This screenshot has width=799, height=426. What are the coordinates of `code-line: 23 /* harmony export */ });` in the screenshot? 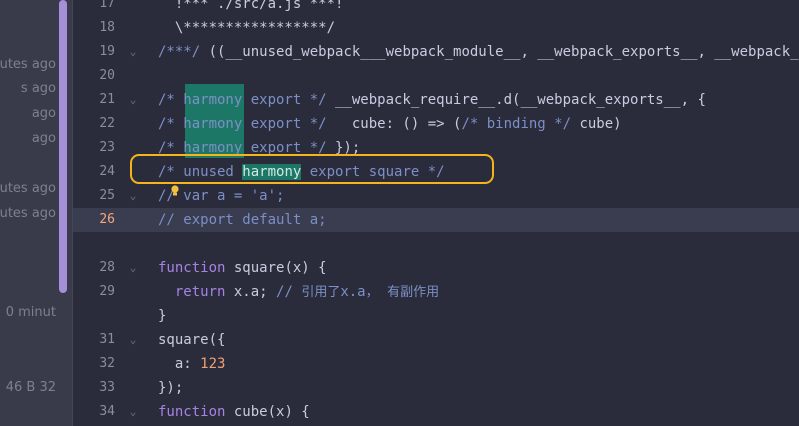 It's located at (436, 148).